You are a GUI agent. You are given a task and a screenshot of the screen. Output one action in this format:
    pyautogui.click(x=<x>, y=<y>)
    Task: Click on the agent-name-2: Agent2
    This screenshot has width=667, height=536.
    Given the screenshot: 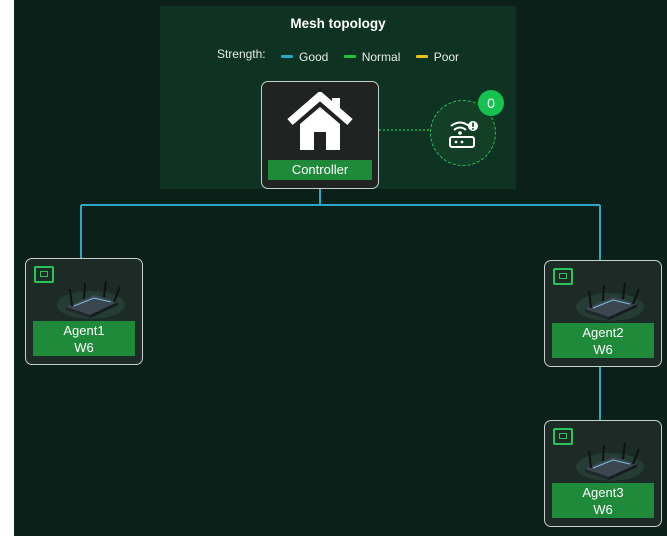 What is the action you would take?
    pyautogui.click(x=603, y=332)
    